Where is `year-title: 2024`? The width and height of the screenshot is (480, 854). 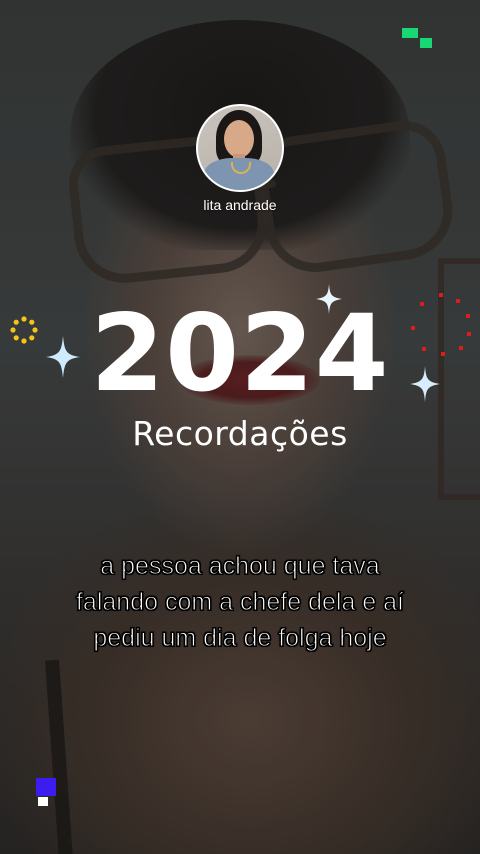 year-title: 2024 is located at coordinates (240, 353).